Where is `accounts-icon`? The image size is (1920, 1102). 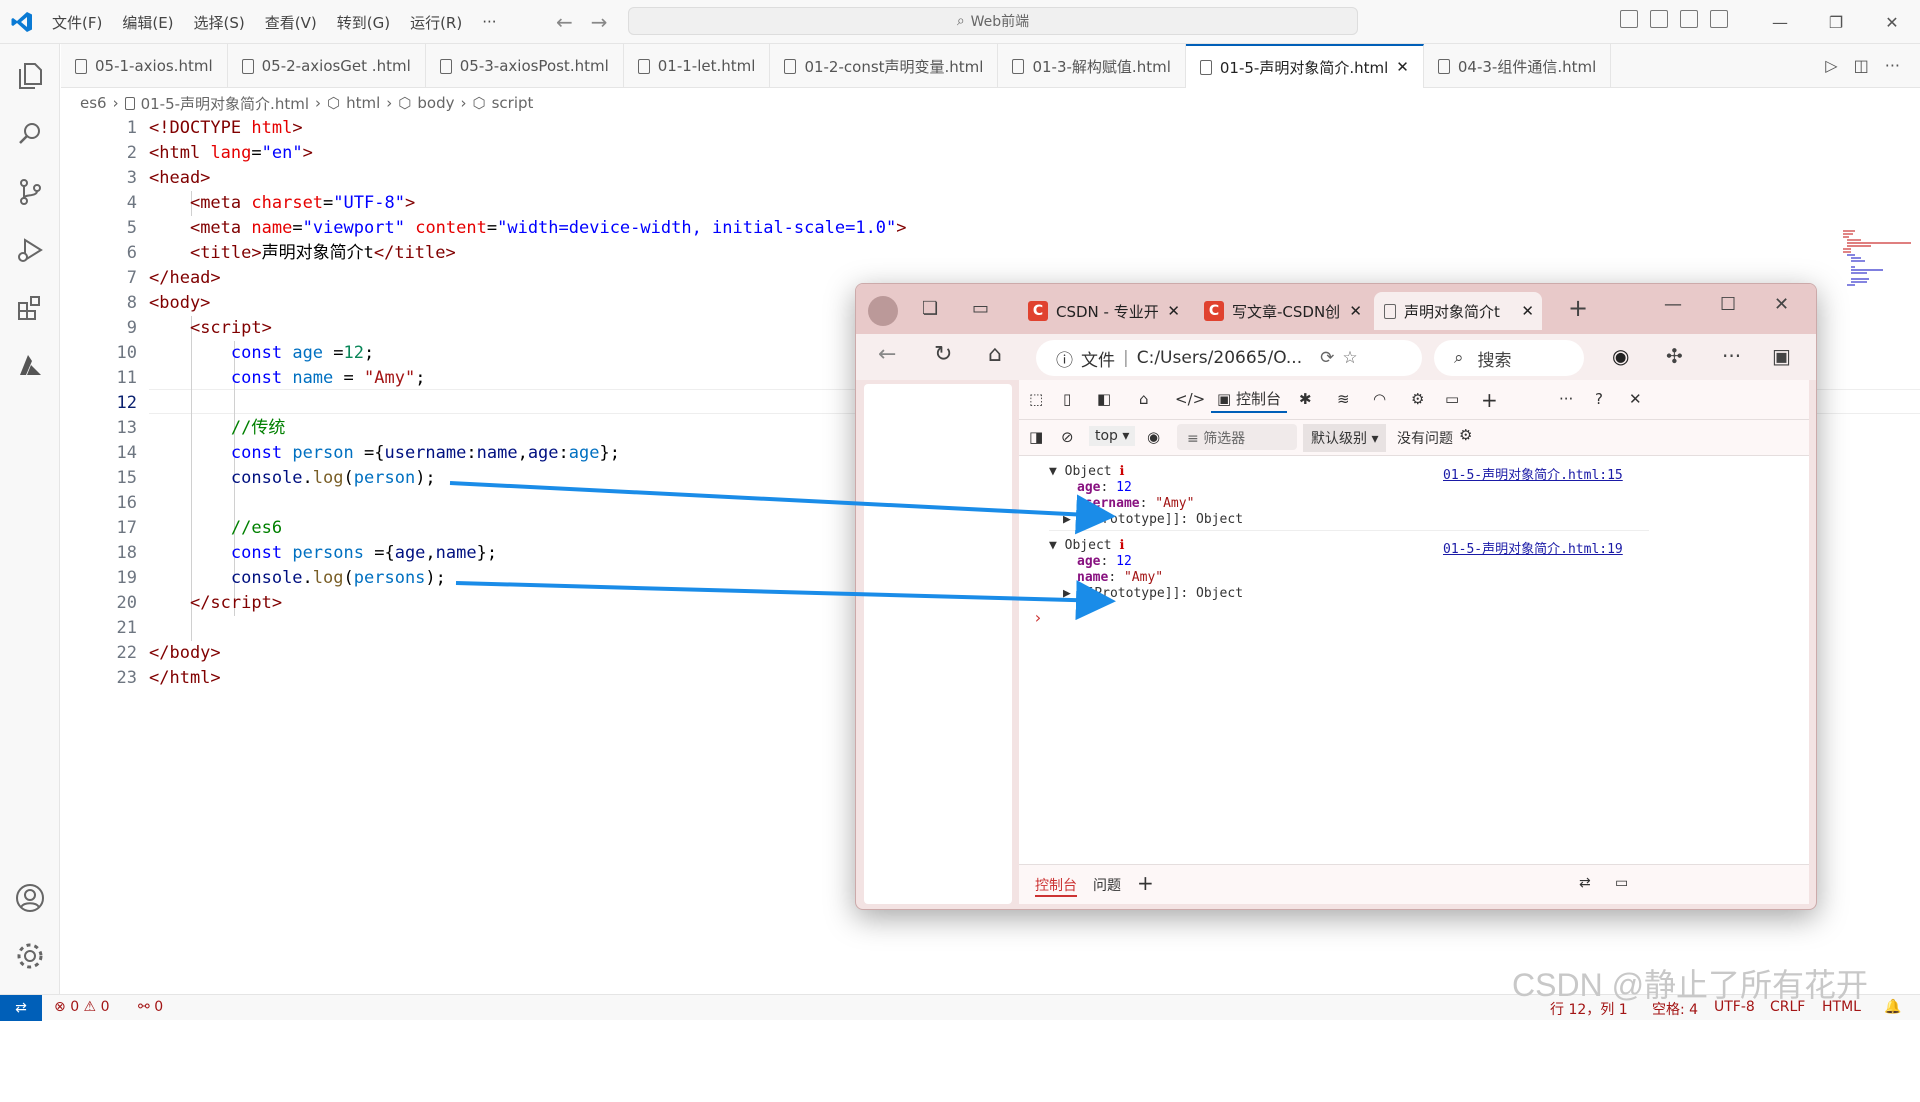
accounts-icon is located at coordinates (30, 898).